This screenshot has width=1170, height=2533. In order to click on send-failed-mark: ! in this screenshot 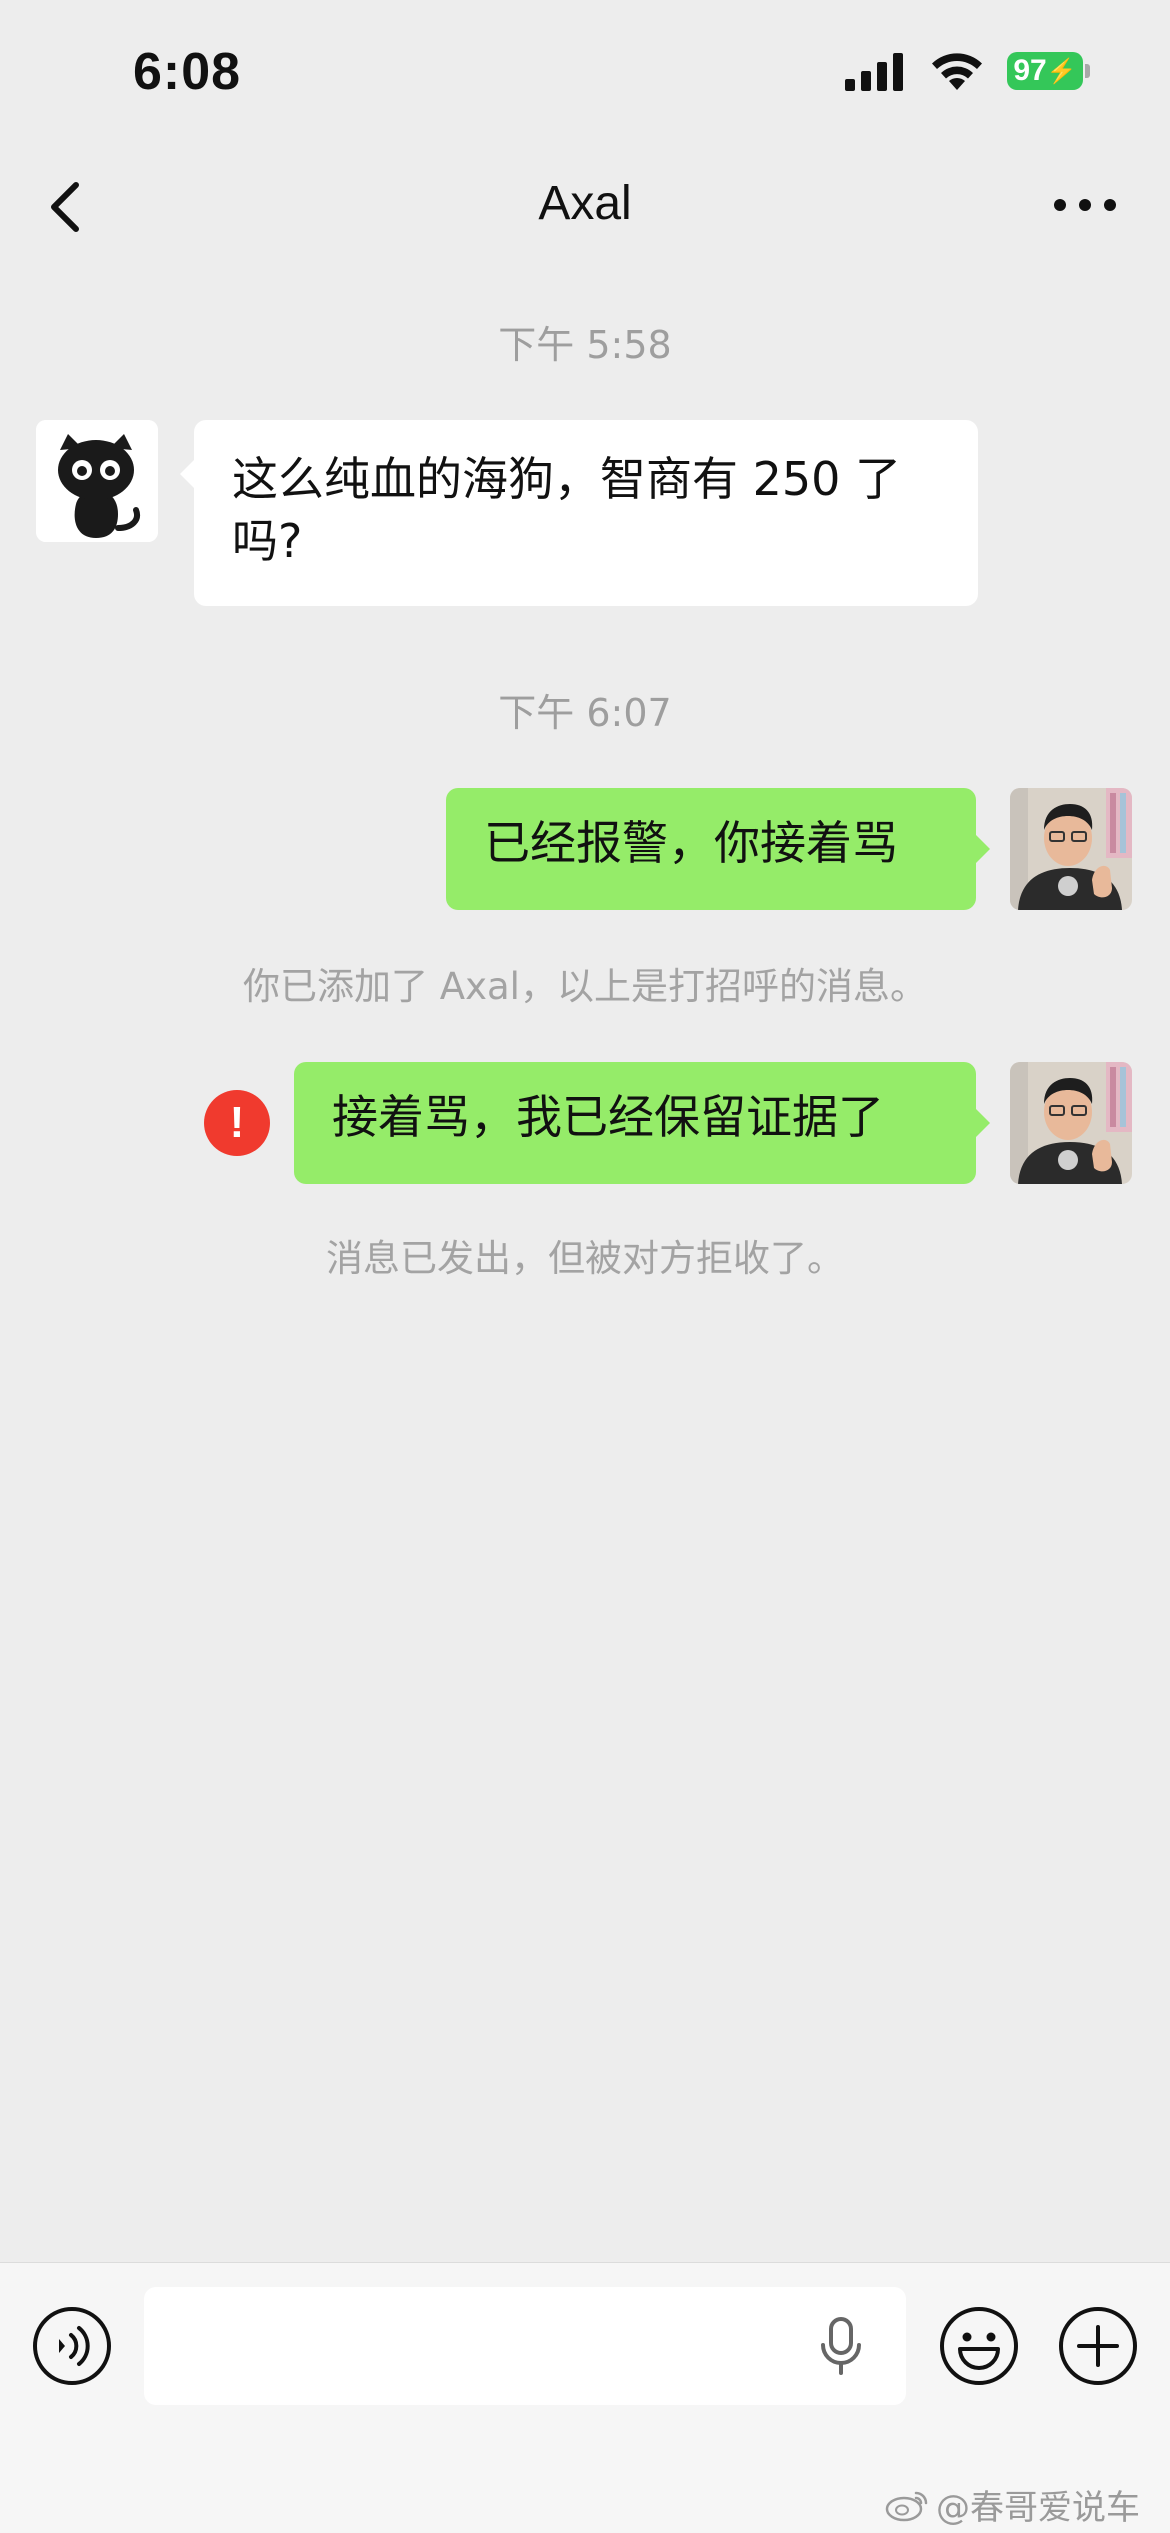, I will do `click(237, 1122)`.